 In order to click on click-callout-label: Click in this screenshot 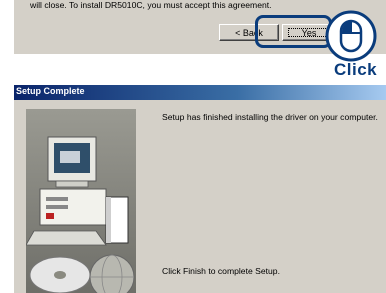, I will do `click(356, 69)`.